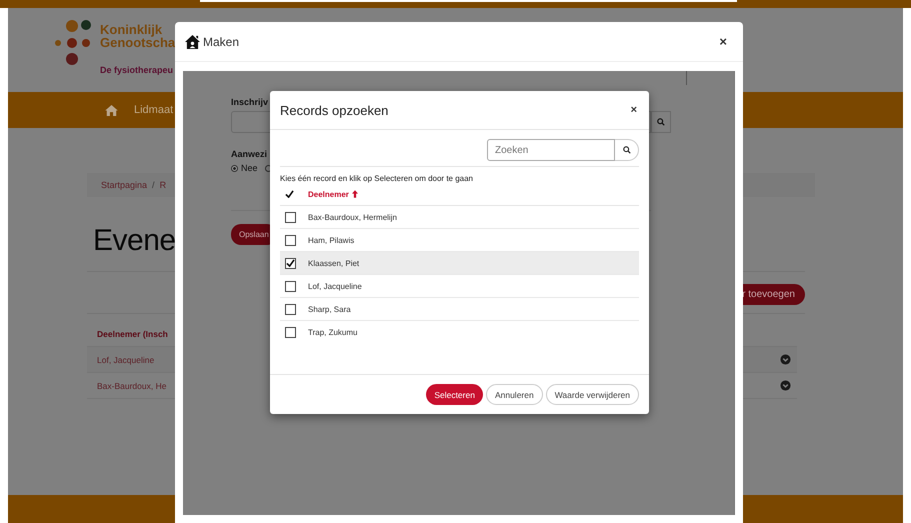 The image size is (911, 523). What do you see at coordinates (551, 150) in the screenshot?
I see `search-field: Zoeken` at bounding box center [551, 150].